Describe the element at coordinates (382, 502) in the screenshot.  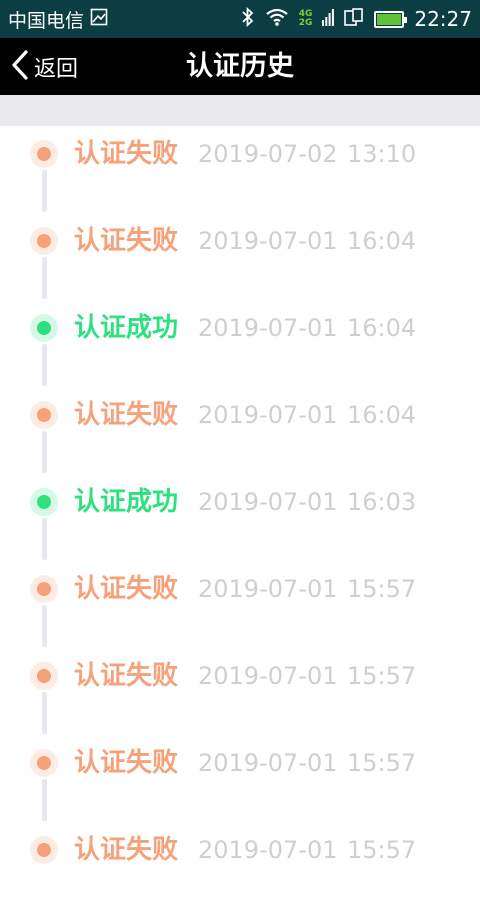
I see `history-item-time: 16:03` at that location.